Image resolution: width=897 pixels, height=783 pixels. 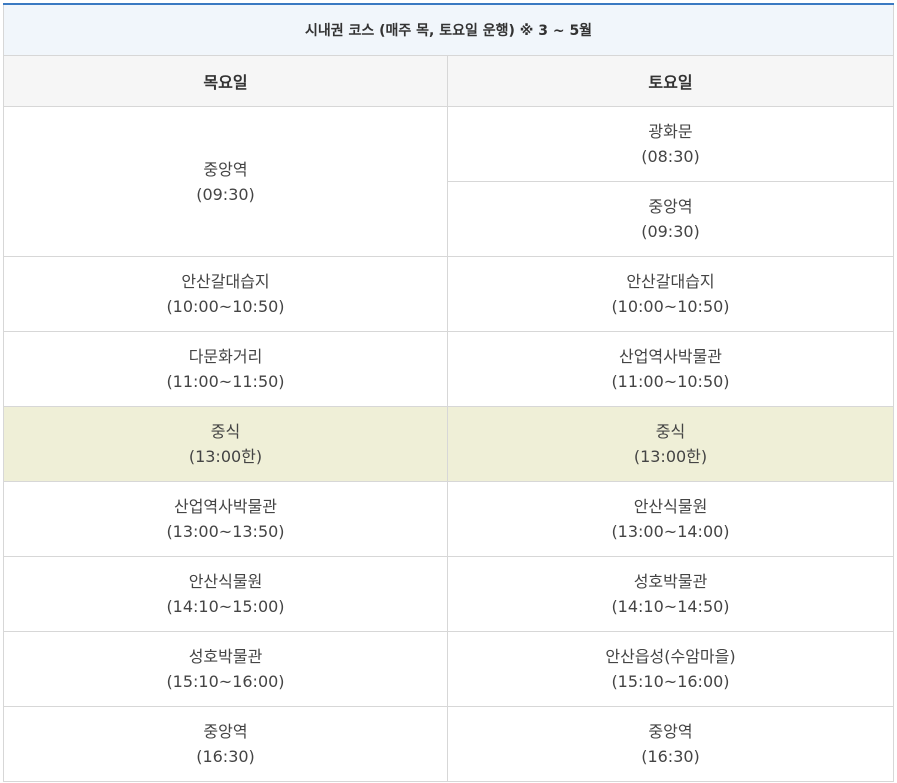 I want to click on table-row: 안산식물원 (14:10~15:00) 성호박물관 (14:10~14:50), so click(x=448, y=594).